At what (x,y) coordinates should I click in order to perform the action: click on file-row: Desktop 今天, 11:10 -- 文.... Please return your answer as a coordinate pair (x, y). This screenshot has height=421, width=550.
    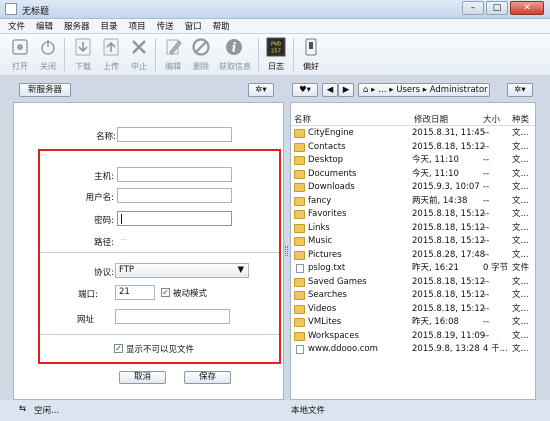
    Looking at the image, I should click on (413, 161).